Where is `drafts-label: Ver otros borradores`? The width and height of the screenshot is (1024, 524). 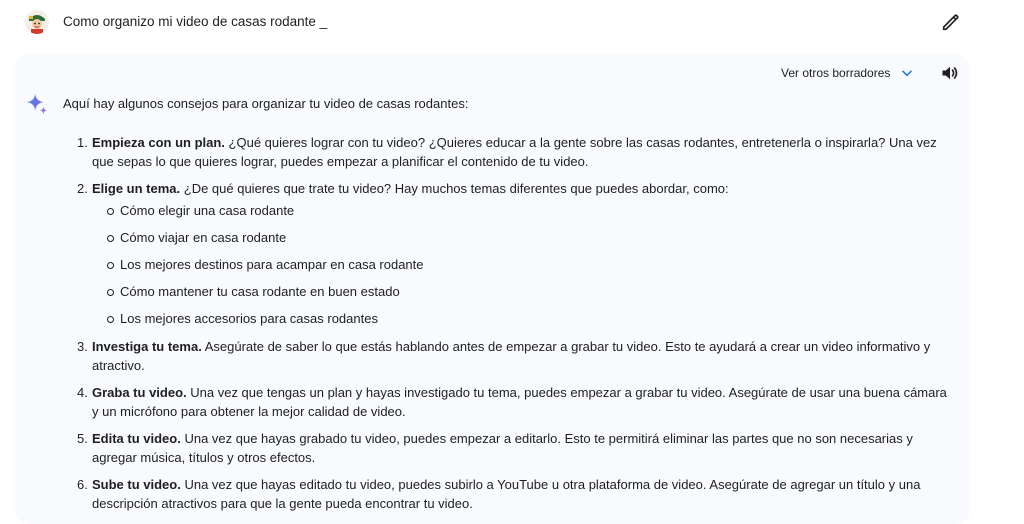
drafts-label: Ver otros borradores is located at coordinates (836, 73).